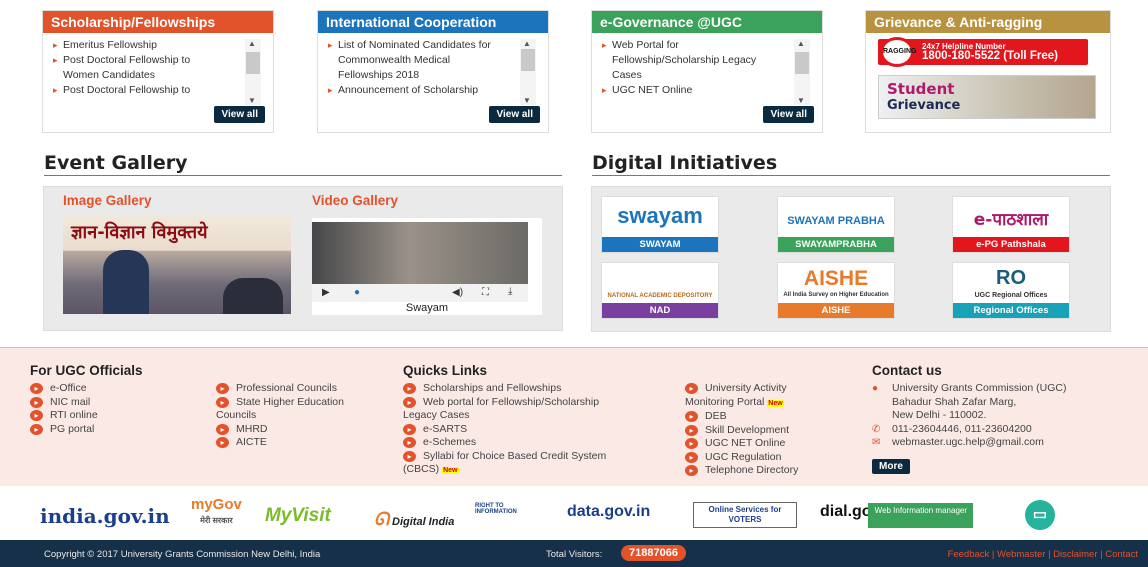 The image size is (1148, 567). Describe the element at coordinates (510, 291) in the screenshot. I see `download-icon: ⤓` at that location.